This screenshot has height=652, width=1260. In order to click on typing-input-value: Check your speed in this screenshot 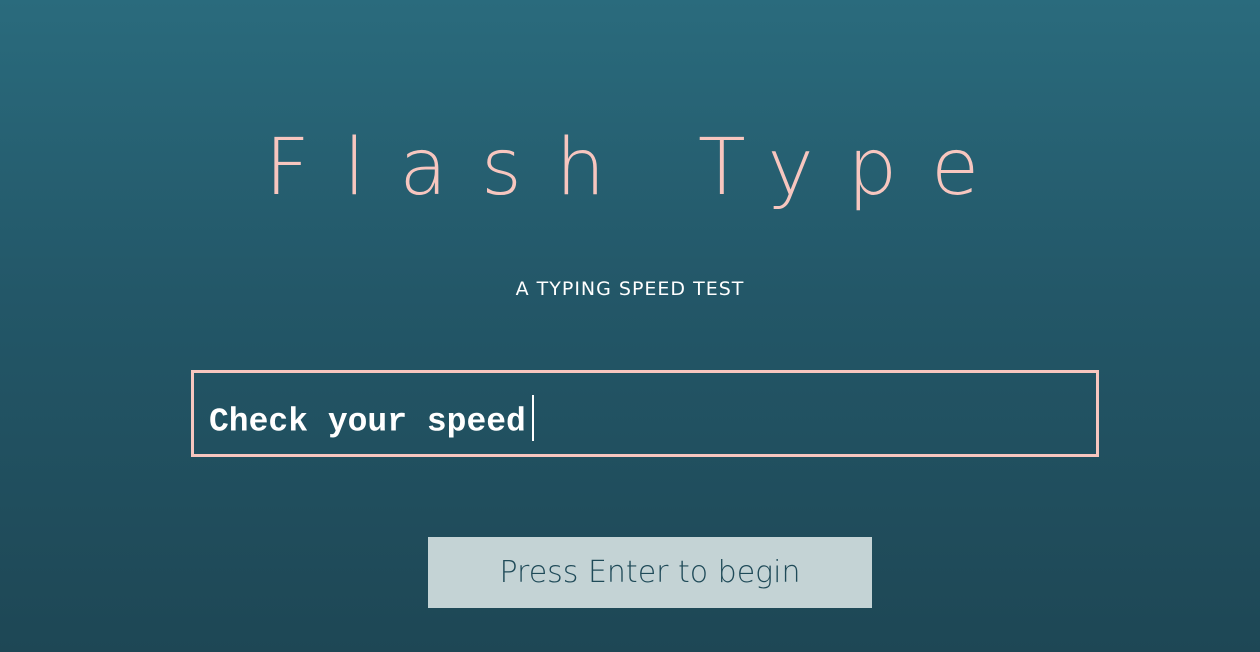, I will do `click(367, 422)`.